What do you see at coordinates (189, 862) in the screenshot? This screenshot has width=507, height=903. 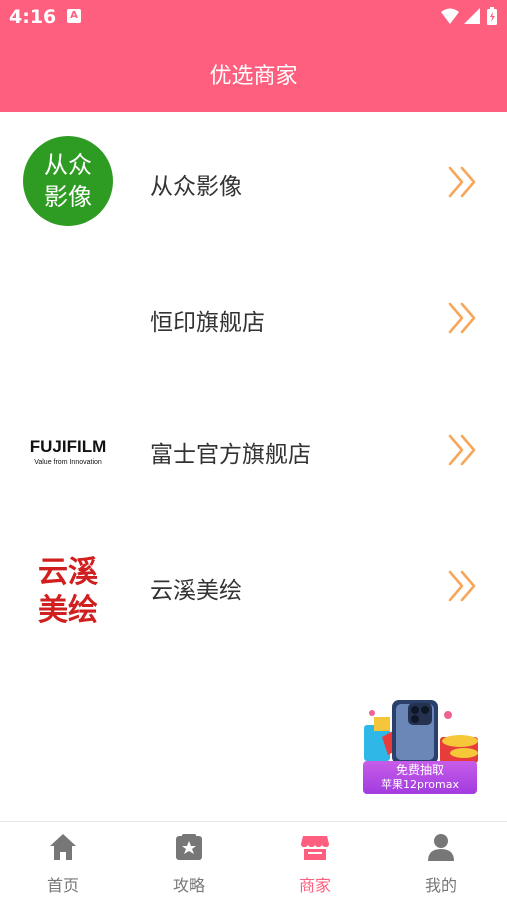 I see `tab-guide: 攻略` at bounding box center [189, 862].